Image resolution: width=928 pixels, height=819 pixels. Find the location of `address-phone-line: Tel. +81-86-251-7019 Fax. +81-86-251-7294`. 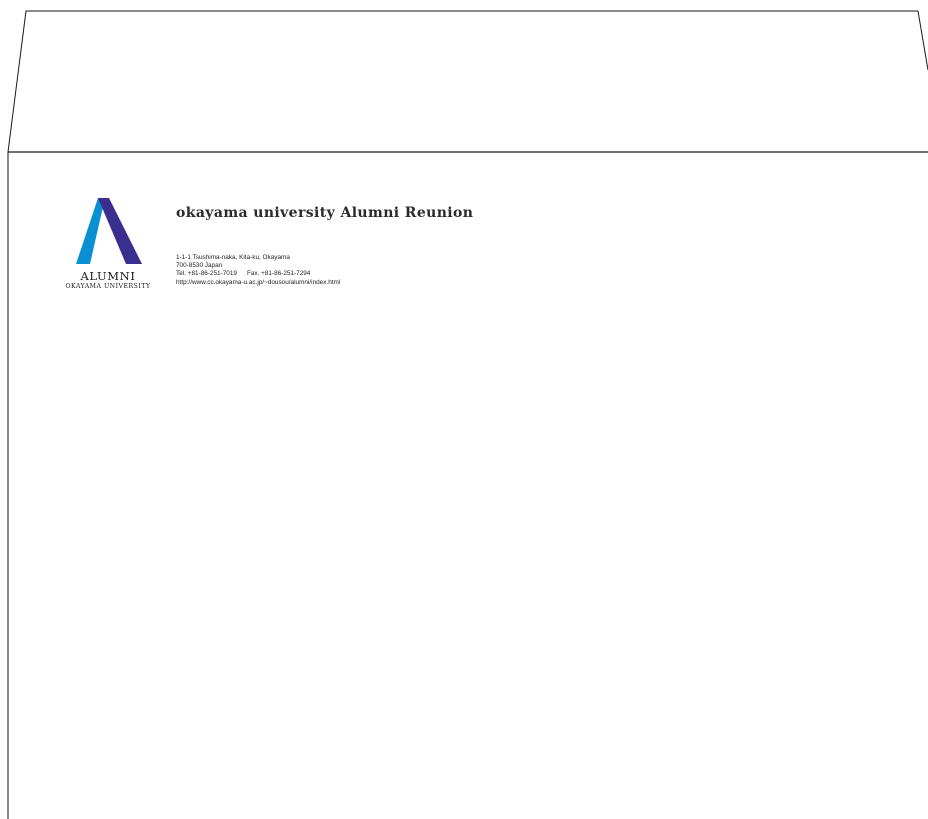

address-phone-line: Tel. +81-86-251-7019 Fax. +81-86-251-7294 is located at coordinates (258, 274).